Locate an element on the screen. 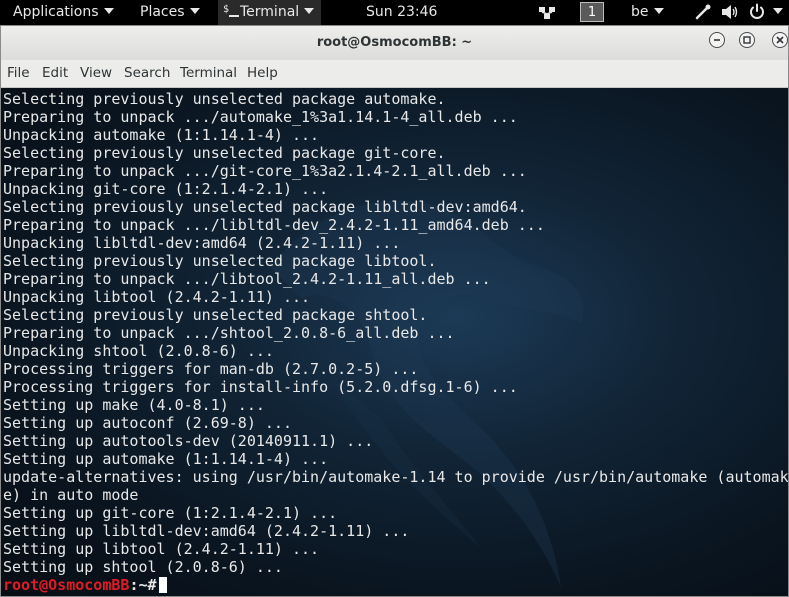  window-title: root@OsmocomBB: ~ is located at coordinates (394, 42).